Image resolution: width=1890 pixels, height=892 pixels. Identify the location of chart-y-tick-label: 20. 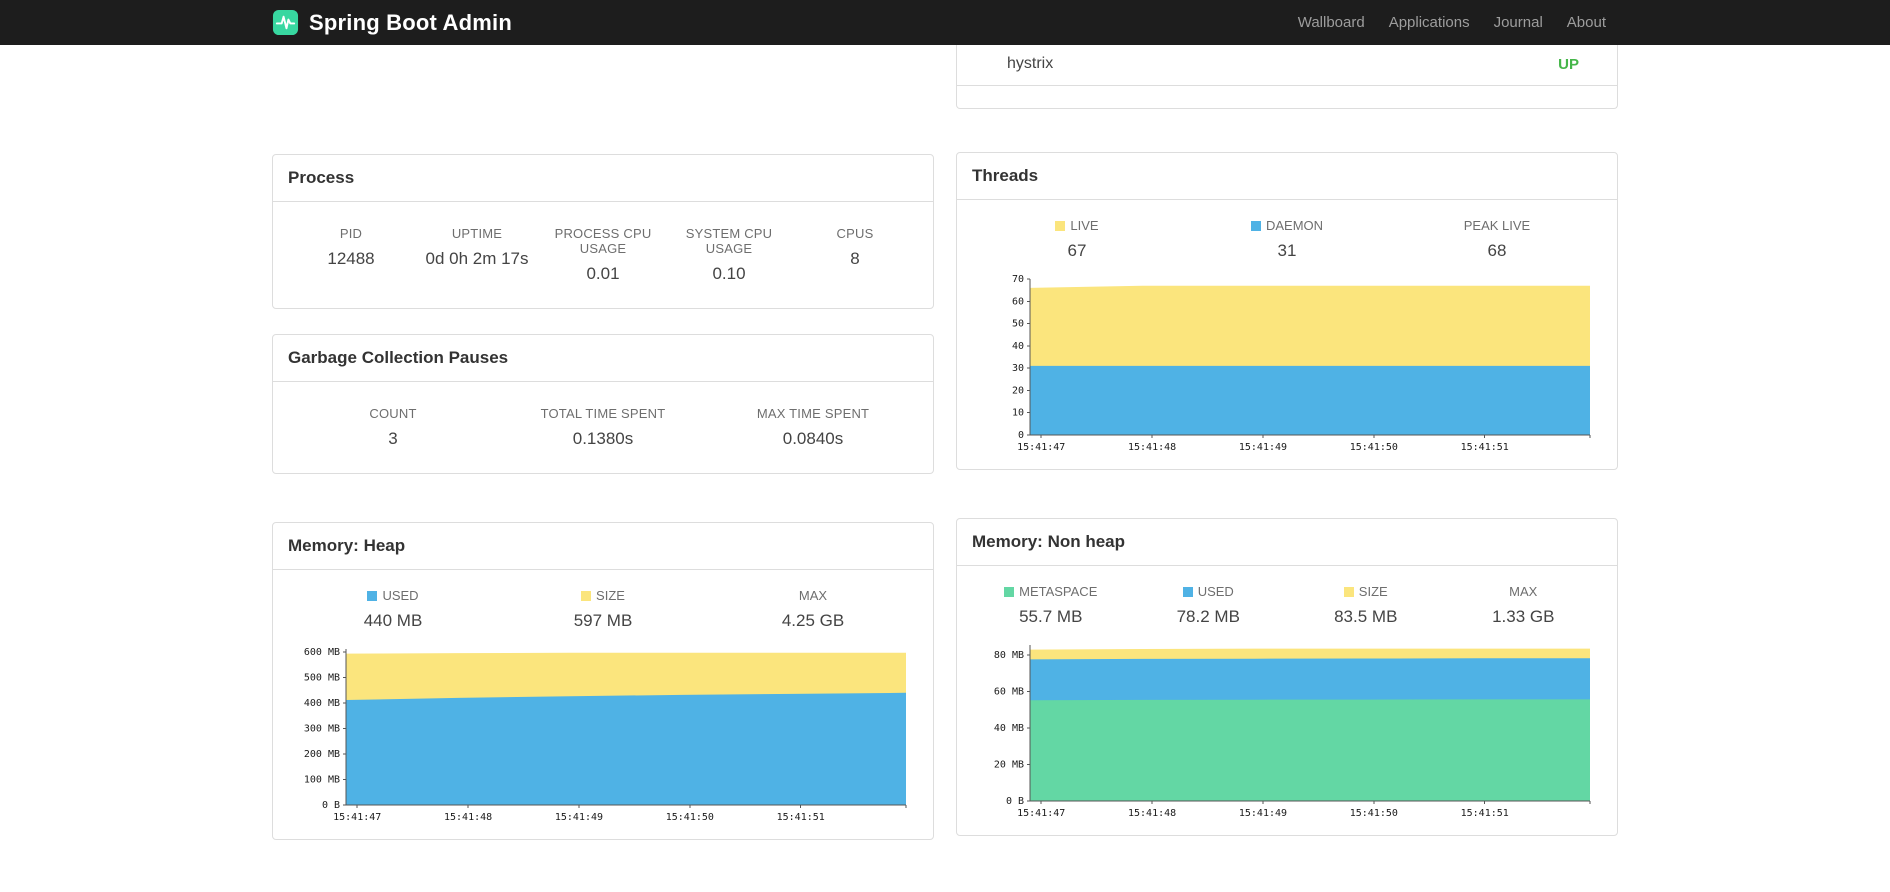
(1018, 390).